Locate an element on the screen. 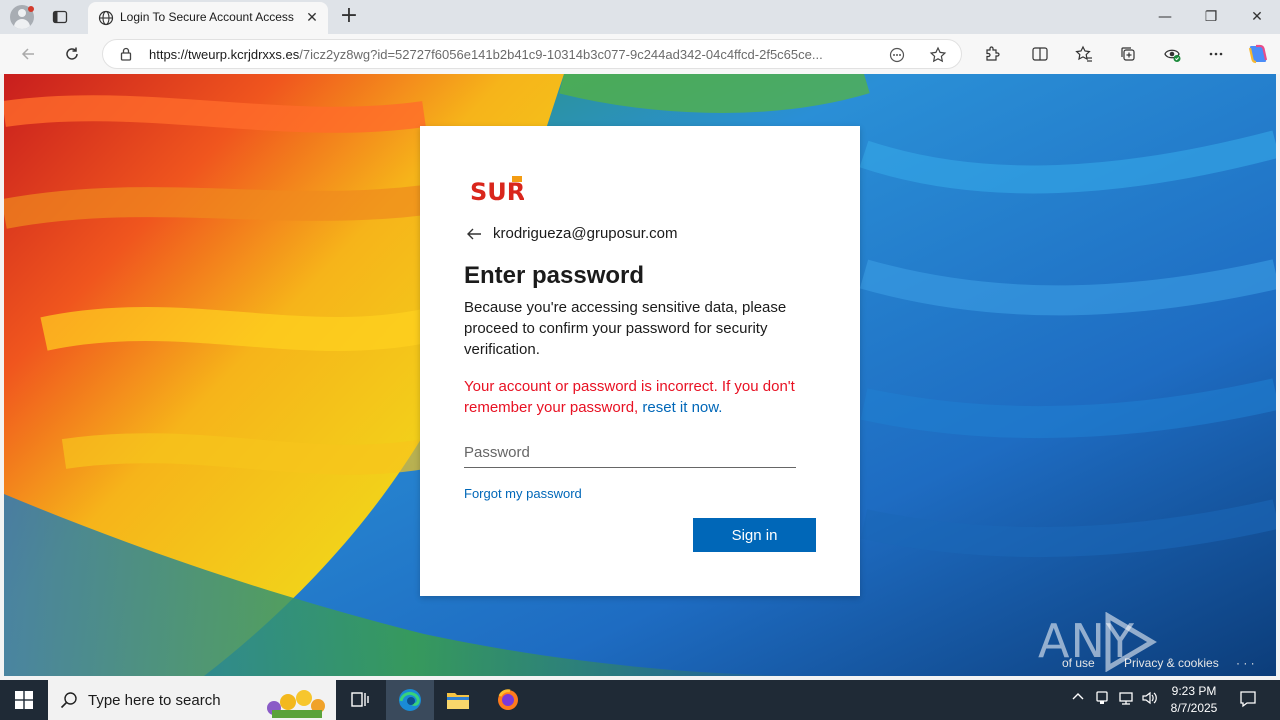  active-tab: Login To Secure Account Access ✕ is located at coordinates (208, 18).